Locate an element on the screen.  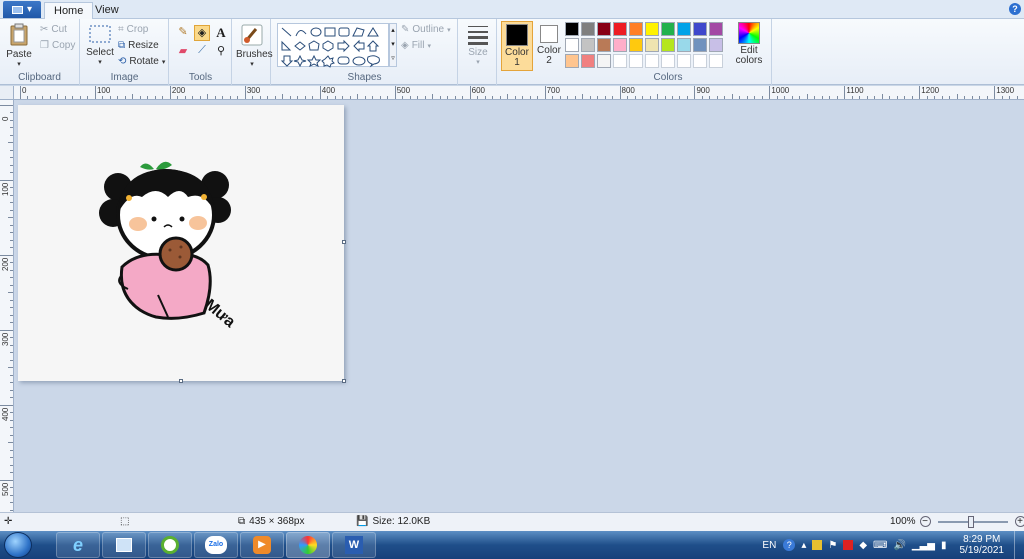
flag-icon: ⚑ is located at coordinates (832, 545).